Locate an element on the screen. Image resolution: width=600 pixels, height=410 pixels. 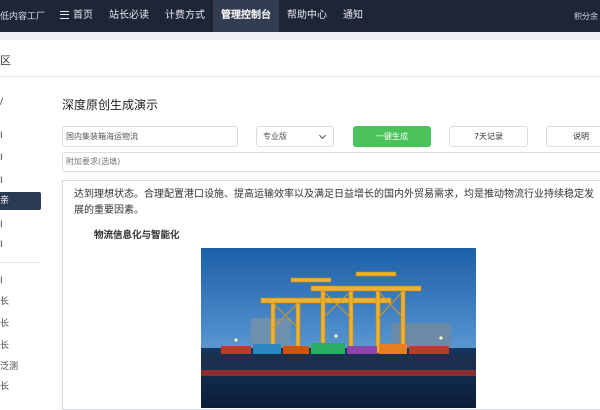
nav-help-center: 帮助中心 is located at coordinates (307, 16).